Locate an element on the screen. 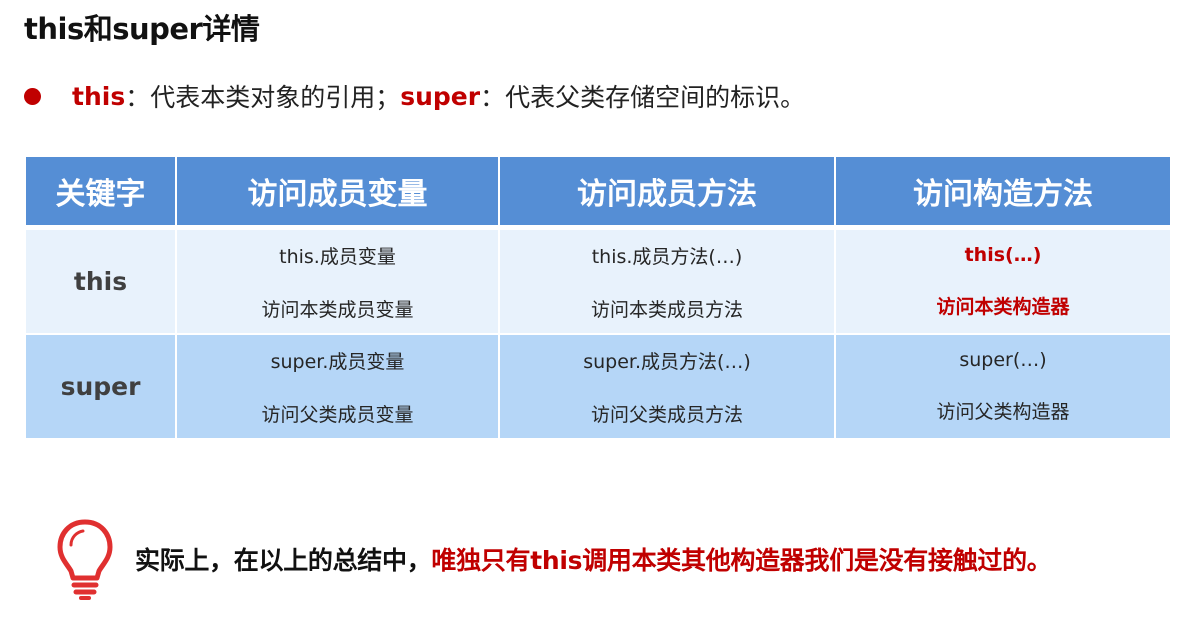 The height and width of the screenshot is (626, 1191). header-keyword: 关键字 is located at coordinates (100, 192).